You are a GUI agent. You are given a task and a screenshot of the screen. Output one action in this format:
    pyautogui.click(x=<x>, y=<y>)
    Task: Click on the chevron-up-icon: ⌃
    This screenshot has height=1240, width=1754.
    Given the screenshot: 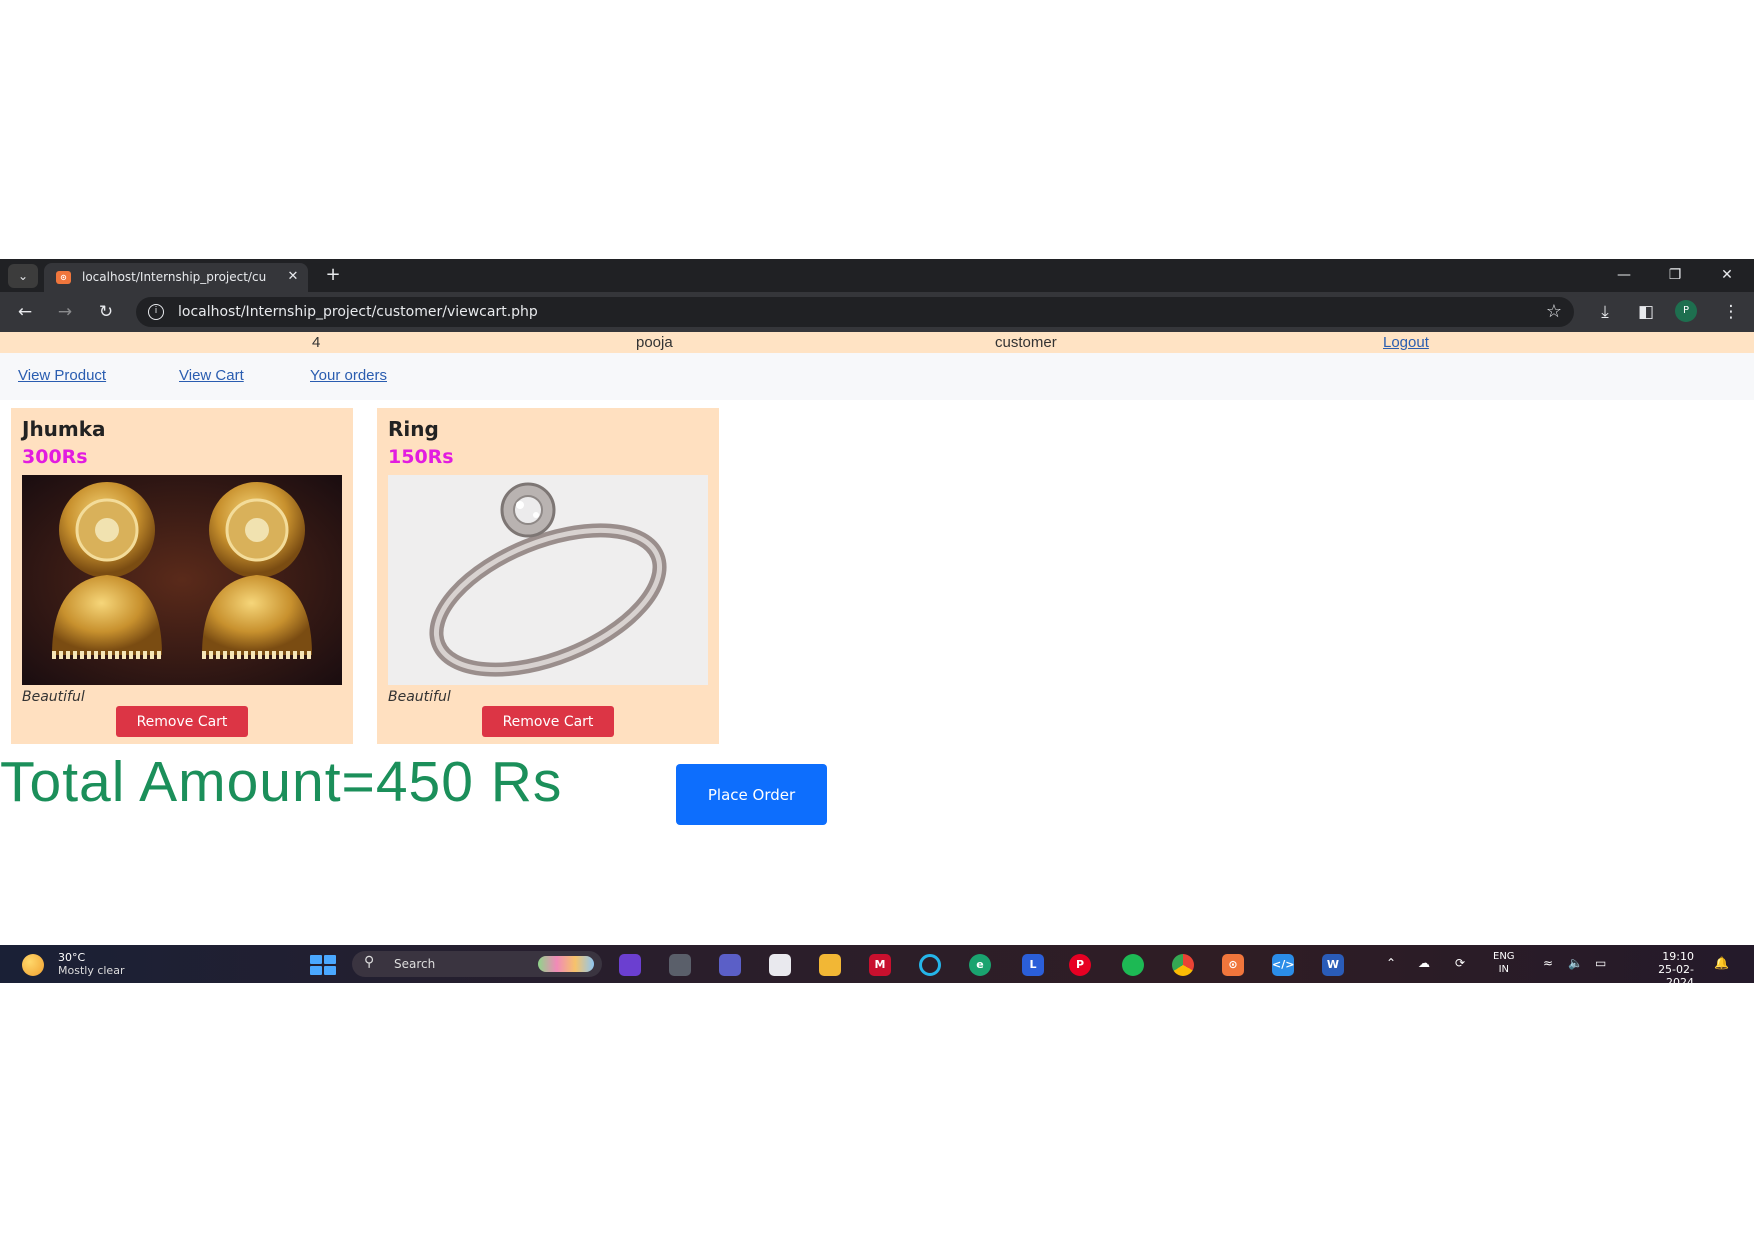 What is the action you would take?
    pyautogui.click(x=1391, y=963)
    